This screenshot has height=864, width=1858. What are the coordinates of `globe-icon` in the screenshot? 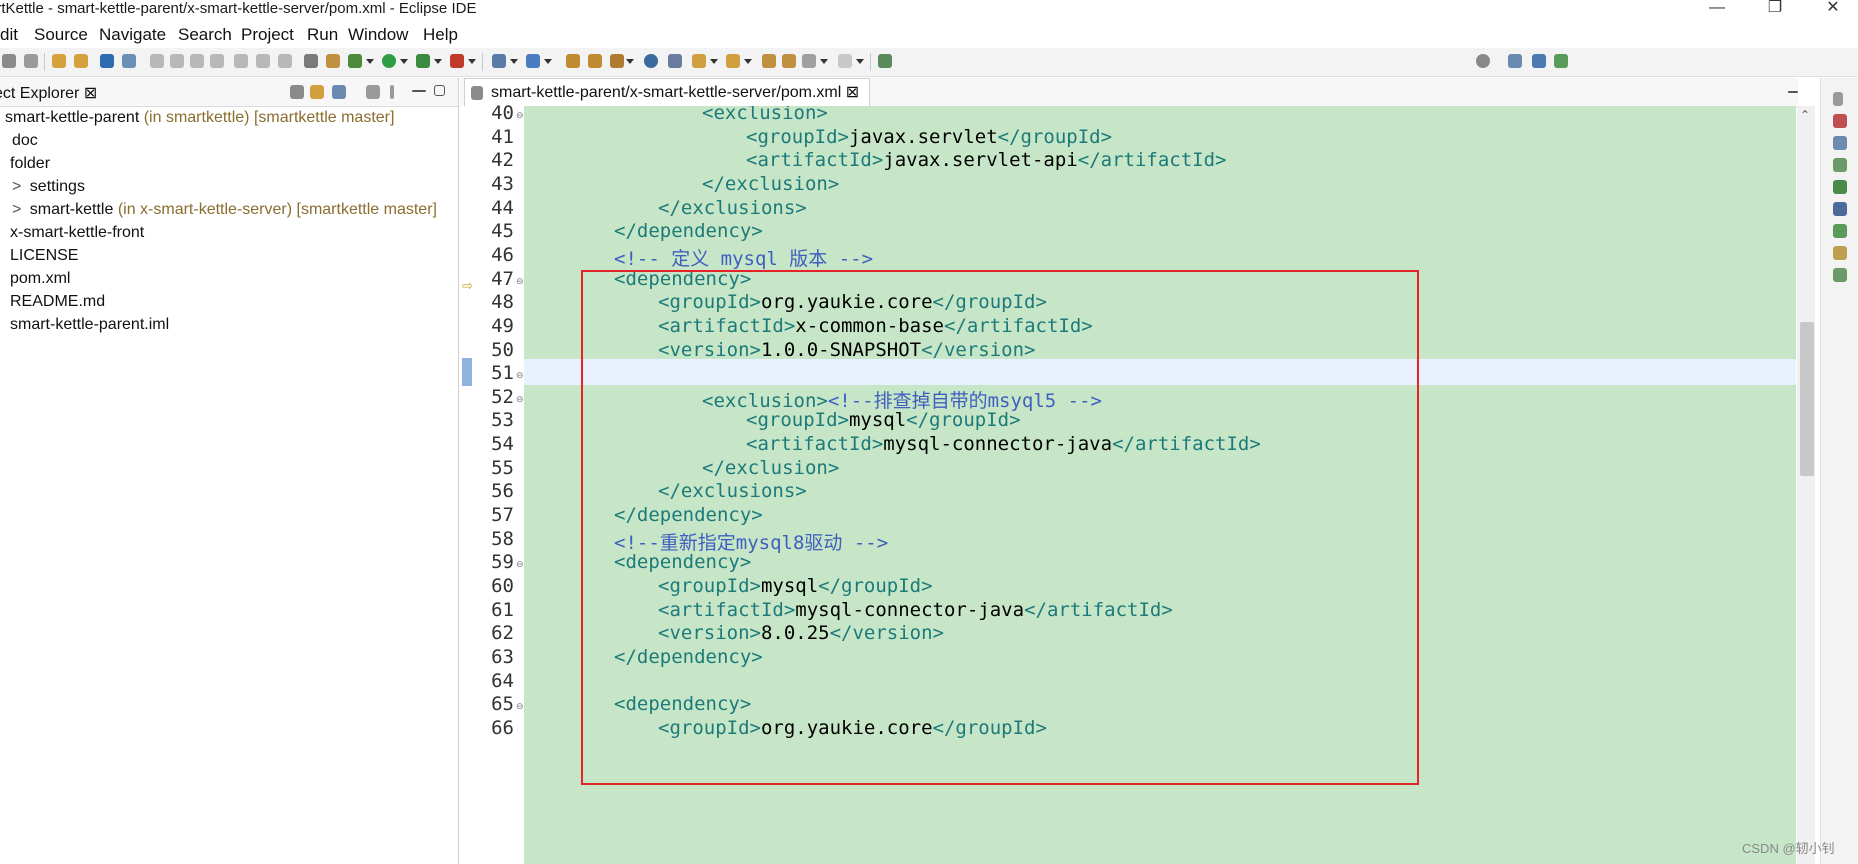 It's located at (651, 61).